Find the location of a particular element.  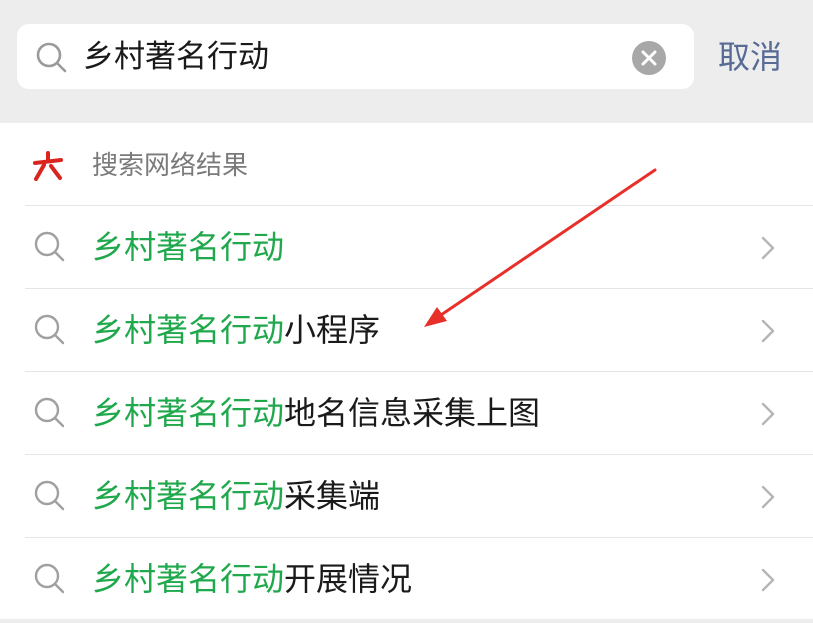

result-text: 乡村著名行动开展情况 is located at coordinates (252, 579).